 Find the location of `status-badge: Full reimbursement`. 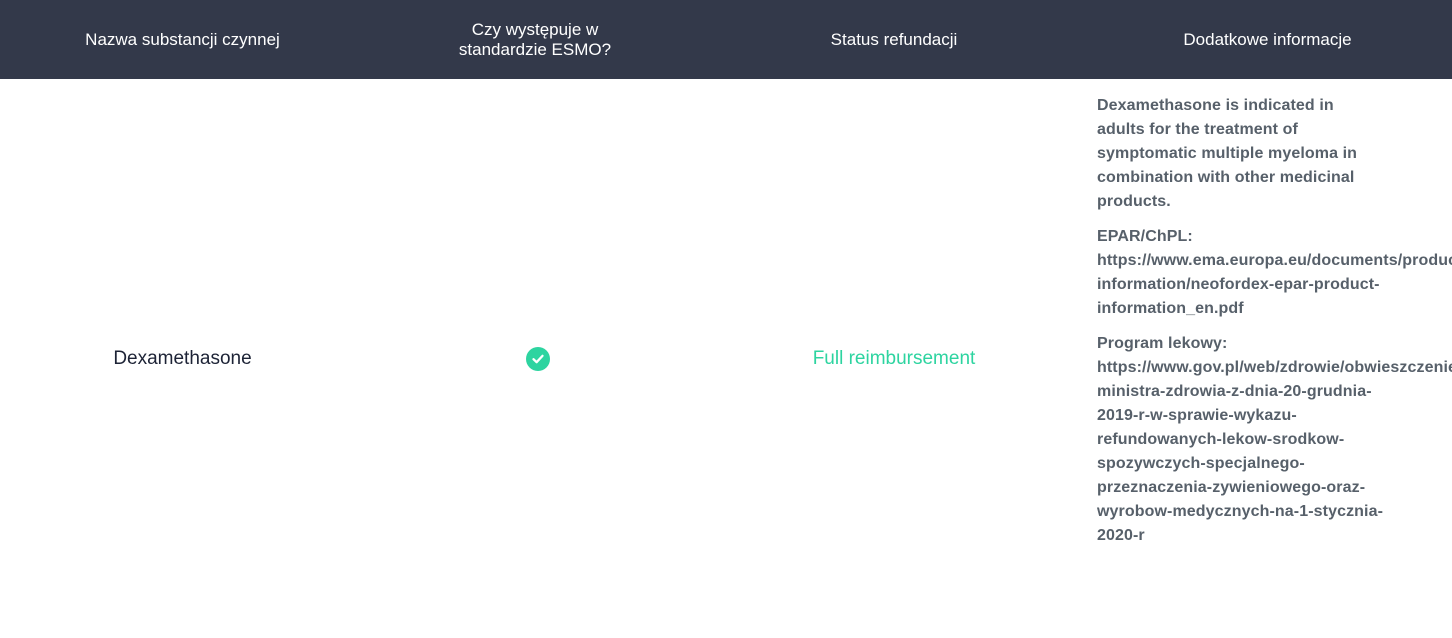

status-badge: Full reimbursement is located at coordinates (894, 358).